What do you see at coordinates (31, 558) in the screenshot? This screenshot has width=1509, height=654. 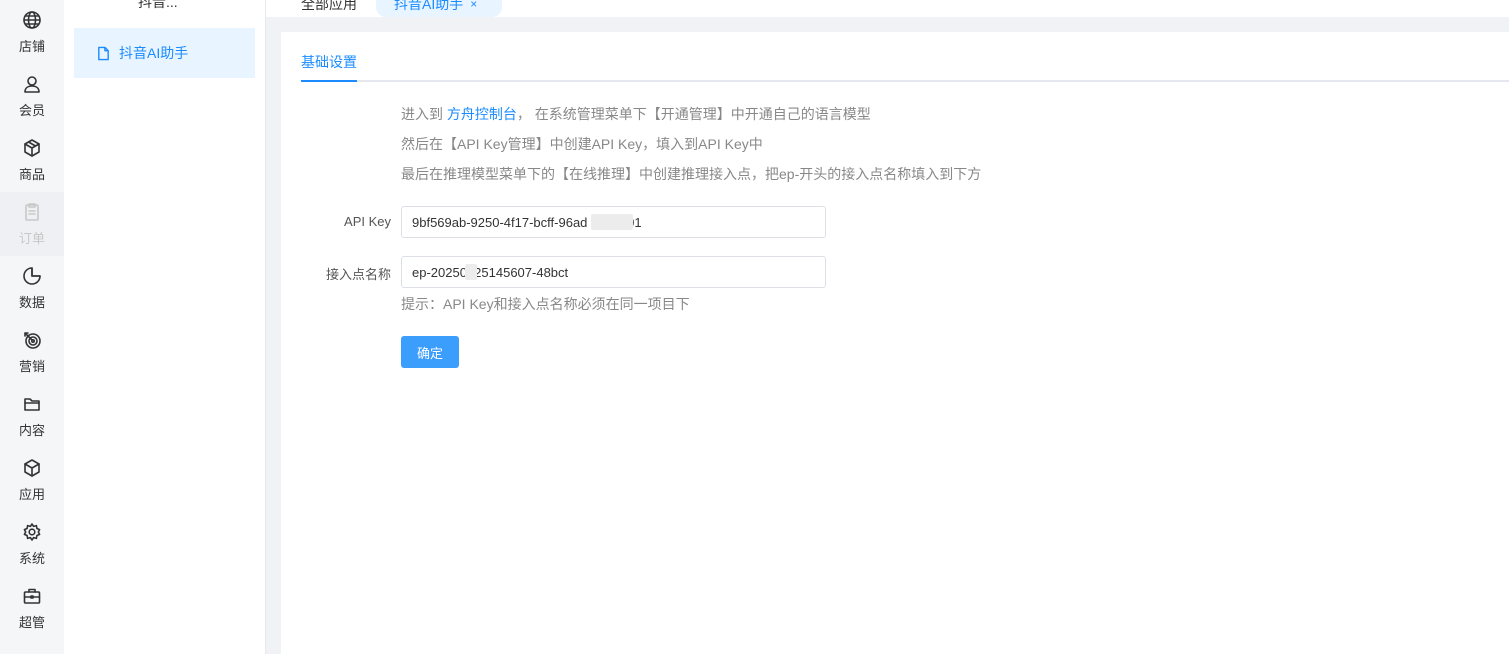 I see `nav-item-label: 系统` at bounding box center [31, 558].